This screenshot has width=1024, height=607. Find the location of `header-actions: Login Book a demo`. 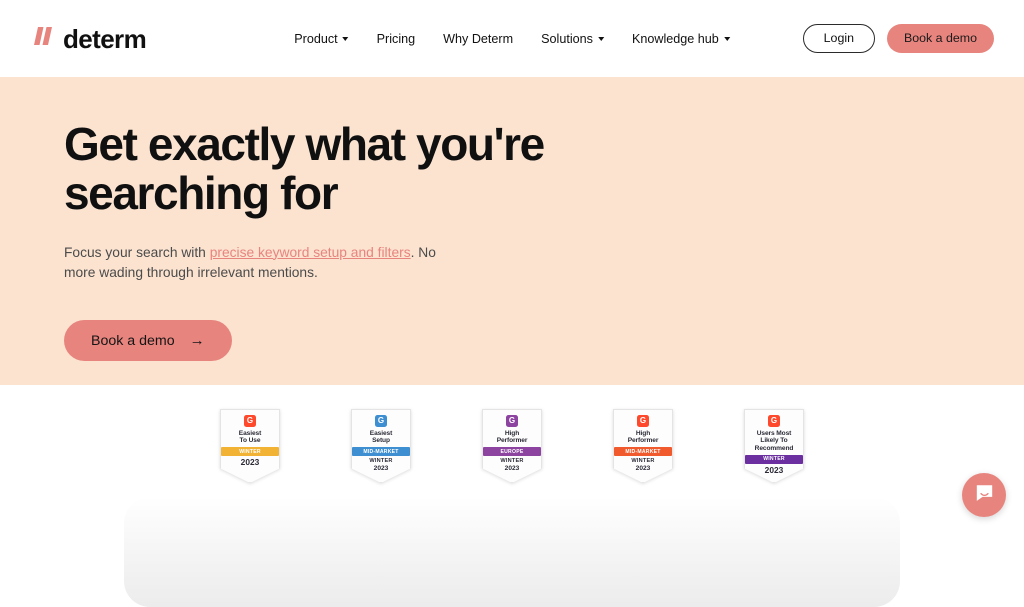

header-actions: Login Book a demo is located at coordinates (898, 38).